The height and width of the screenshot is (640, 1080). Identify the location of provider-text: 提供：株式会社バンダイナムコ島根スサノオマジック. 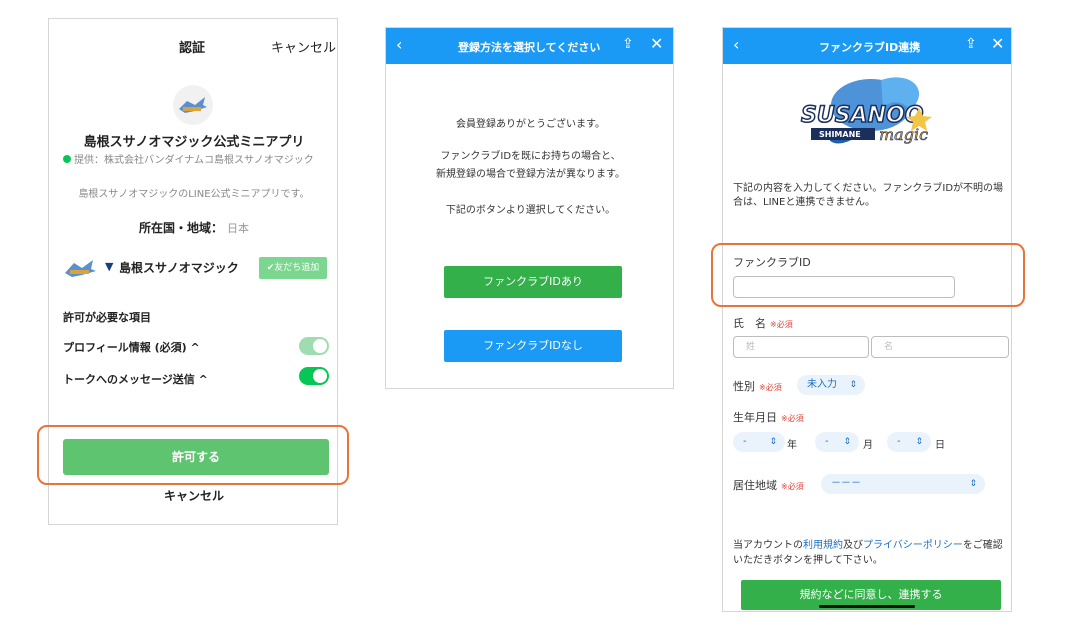
(198, 161).